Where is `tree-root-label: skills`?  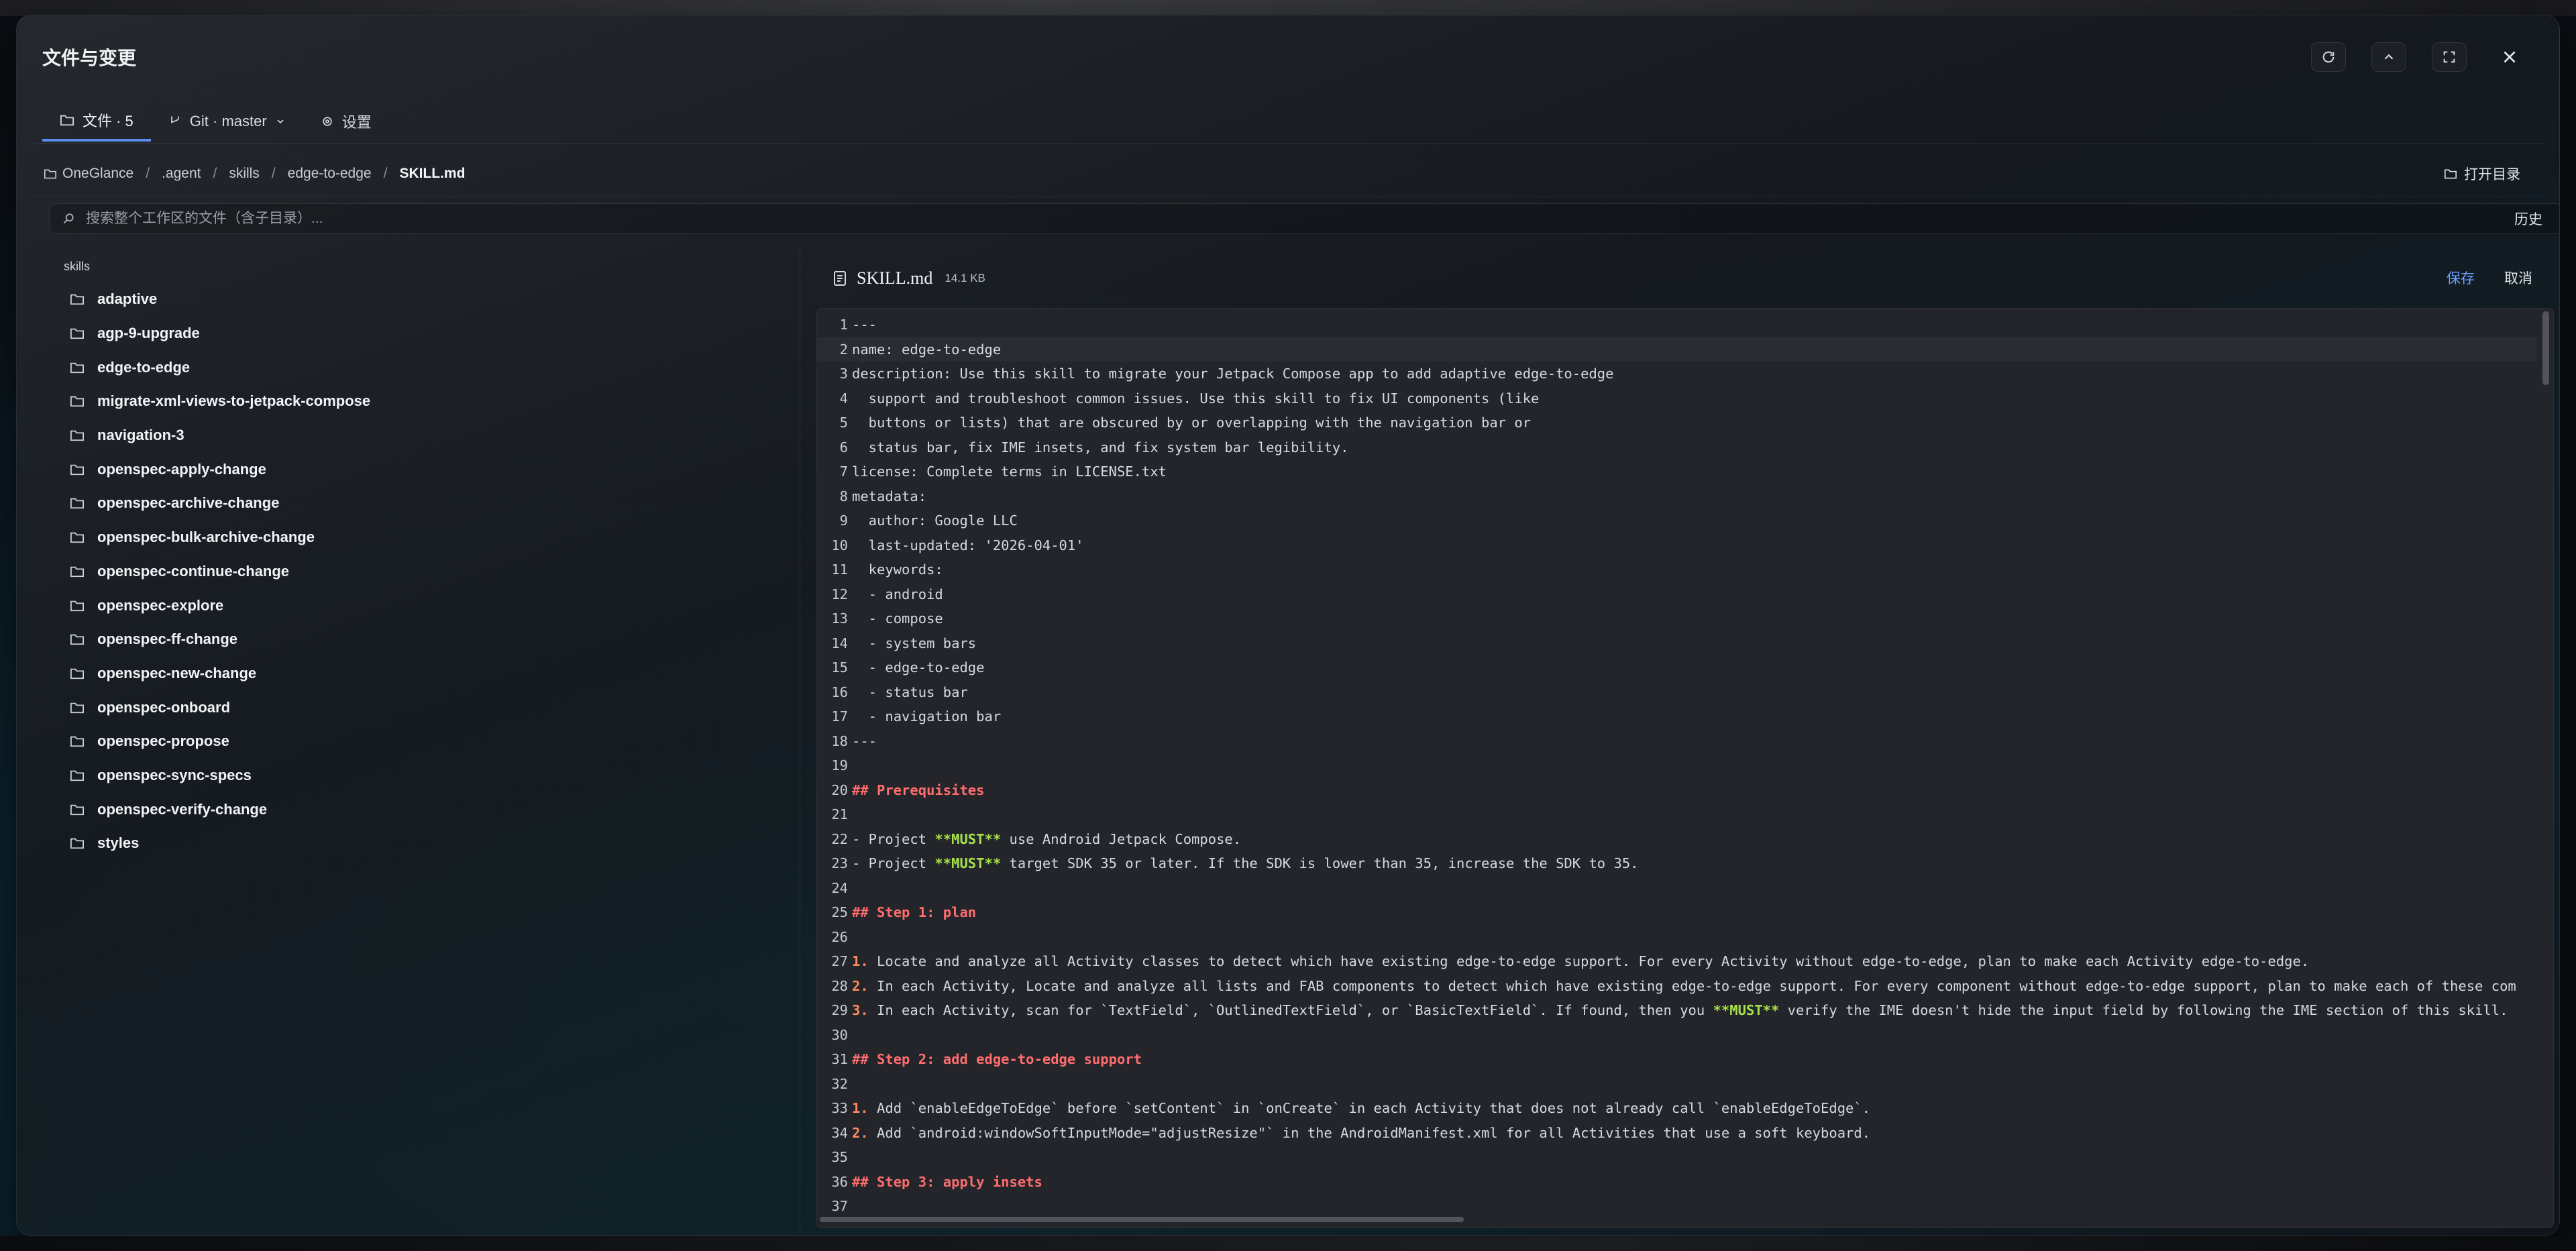 tree-root-label: skills is located at coordinates (77, 266).